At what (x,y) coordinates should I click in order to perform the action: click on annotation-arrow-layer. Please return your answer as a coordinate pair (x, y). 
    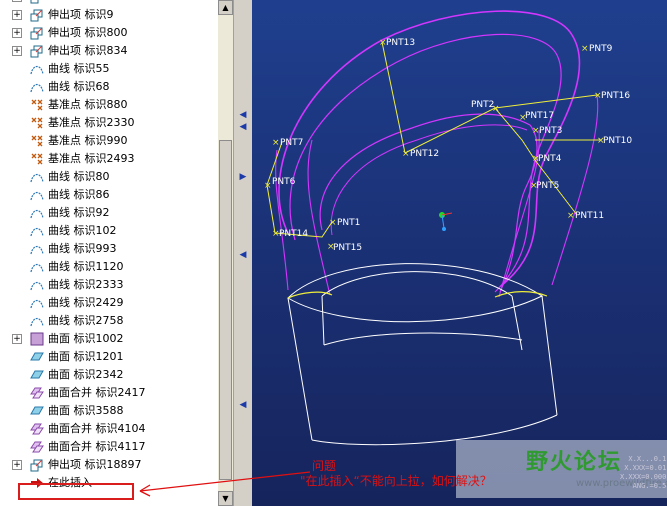
    Looking at the image, I should click on (225, 484).